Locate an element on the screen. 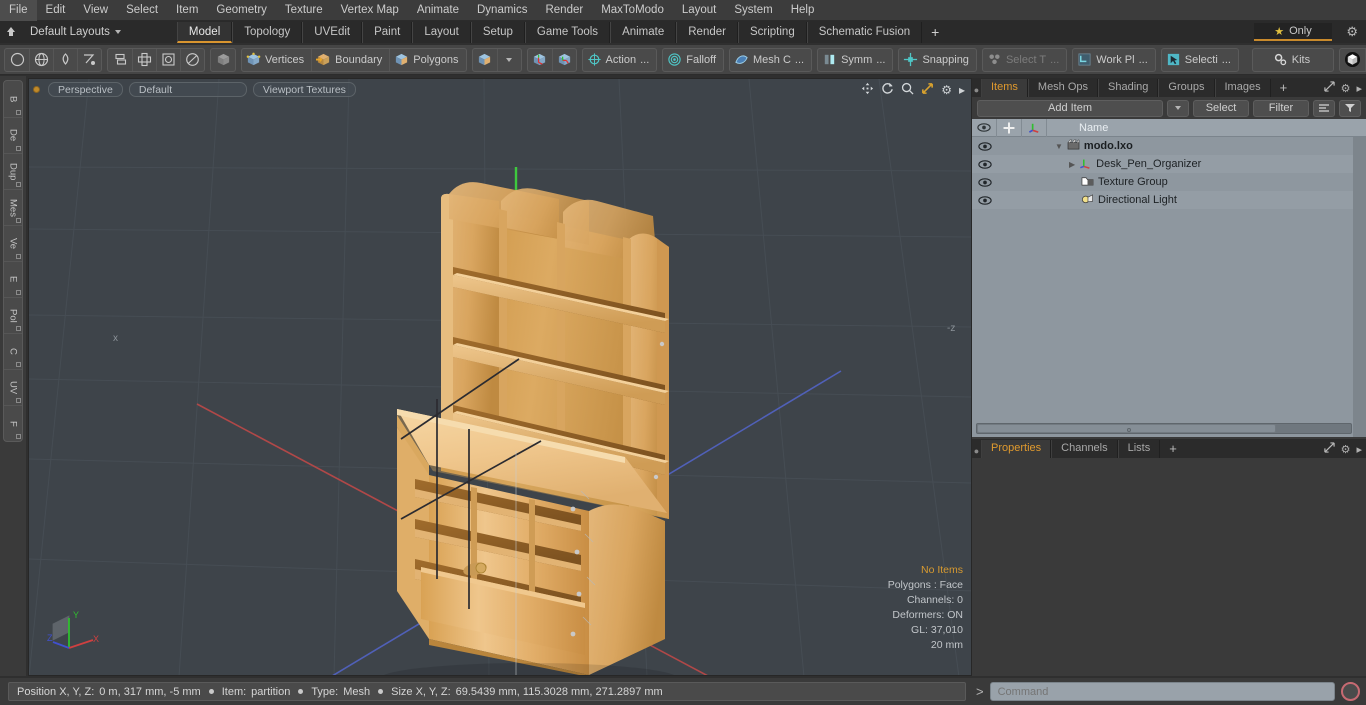  add-tab-button: + is located at coordinates (935, 32).